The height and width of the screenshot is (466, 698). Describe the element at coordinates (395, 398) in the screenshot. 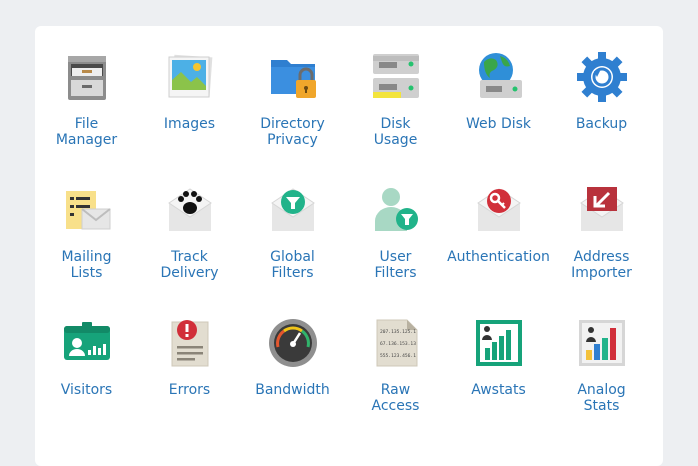

I see `raw-access-label: Raw Access` at that location.